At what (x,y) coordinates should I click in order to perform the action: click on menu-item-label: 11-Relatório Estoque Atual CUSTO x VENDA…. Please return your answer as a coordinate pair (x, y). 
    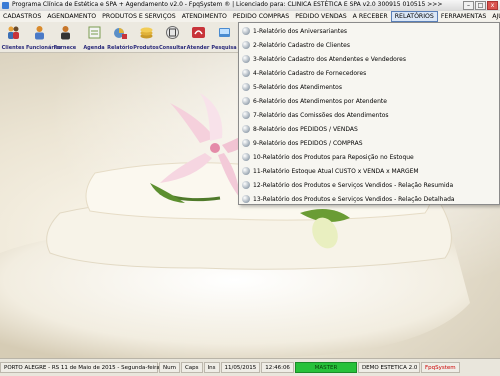
    Looking at the image, I should click on (336, 171).